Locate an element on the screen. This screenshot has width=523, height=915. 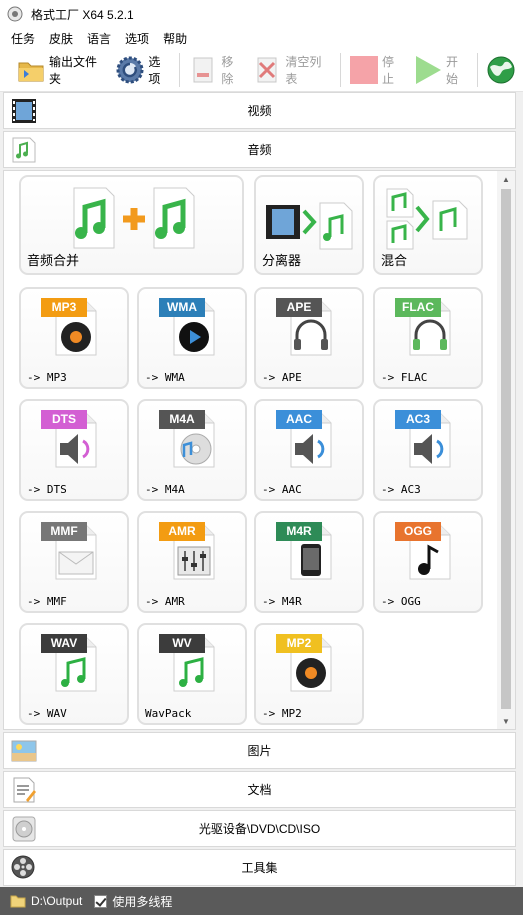
category-video: 视频 is located at coordinates (259, 110).